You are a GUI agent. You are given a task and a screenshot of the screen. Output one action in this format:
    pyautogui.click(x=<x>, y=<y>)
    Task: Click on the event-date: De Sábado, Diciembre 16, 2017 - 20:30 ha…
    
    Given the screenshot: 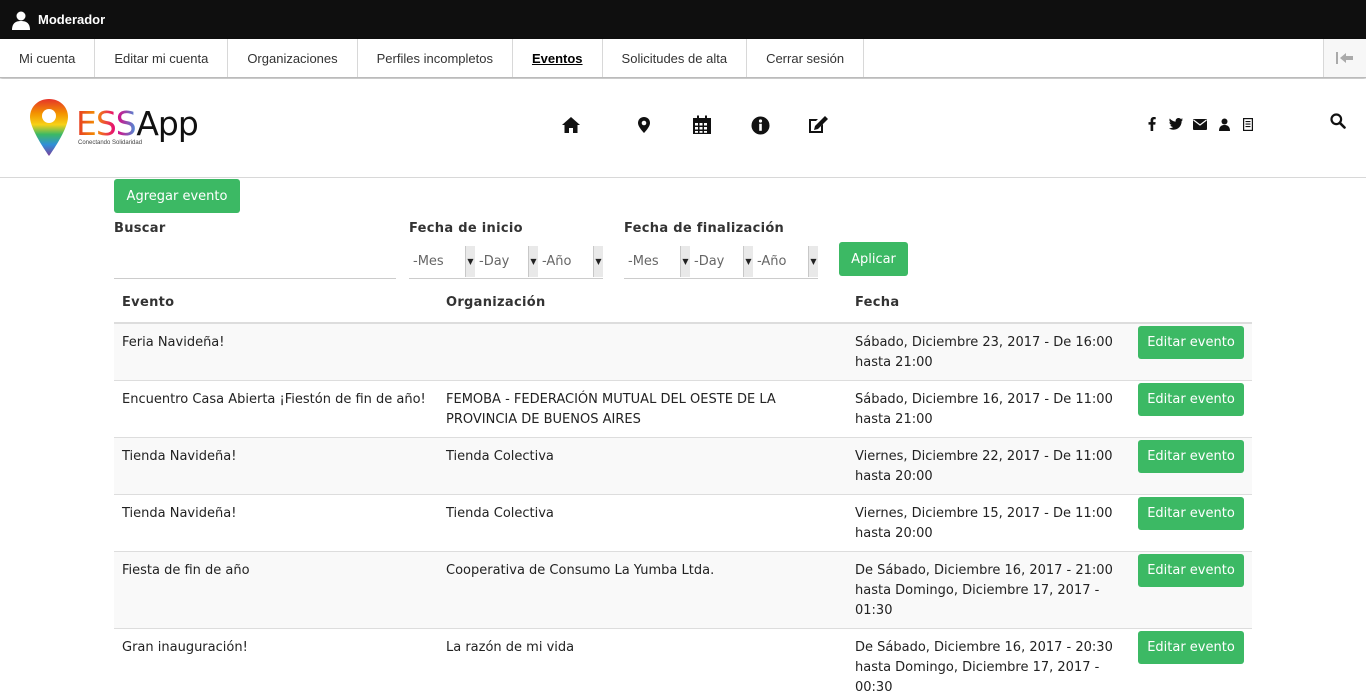 What is the action you would take?
    pyautogui.click(x=984, y=667)
    